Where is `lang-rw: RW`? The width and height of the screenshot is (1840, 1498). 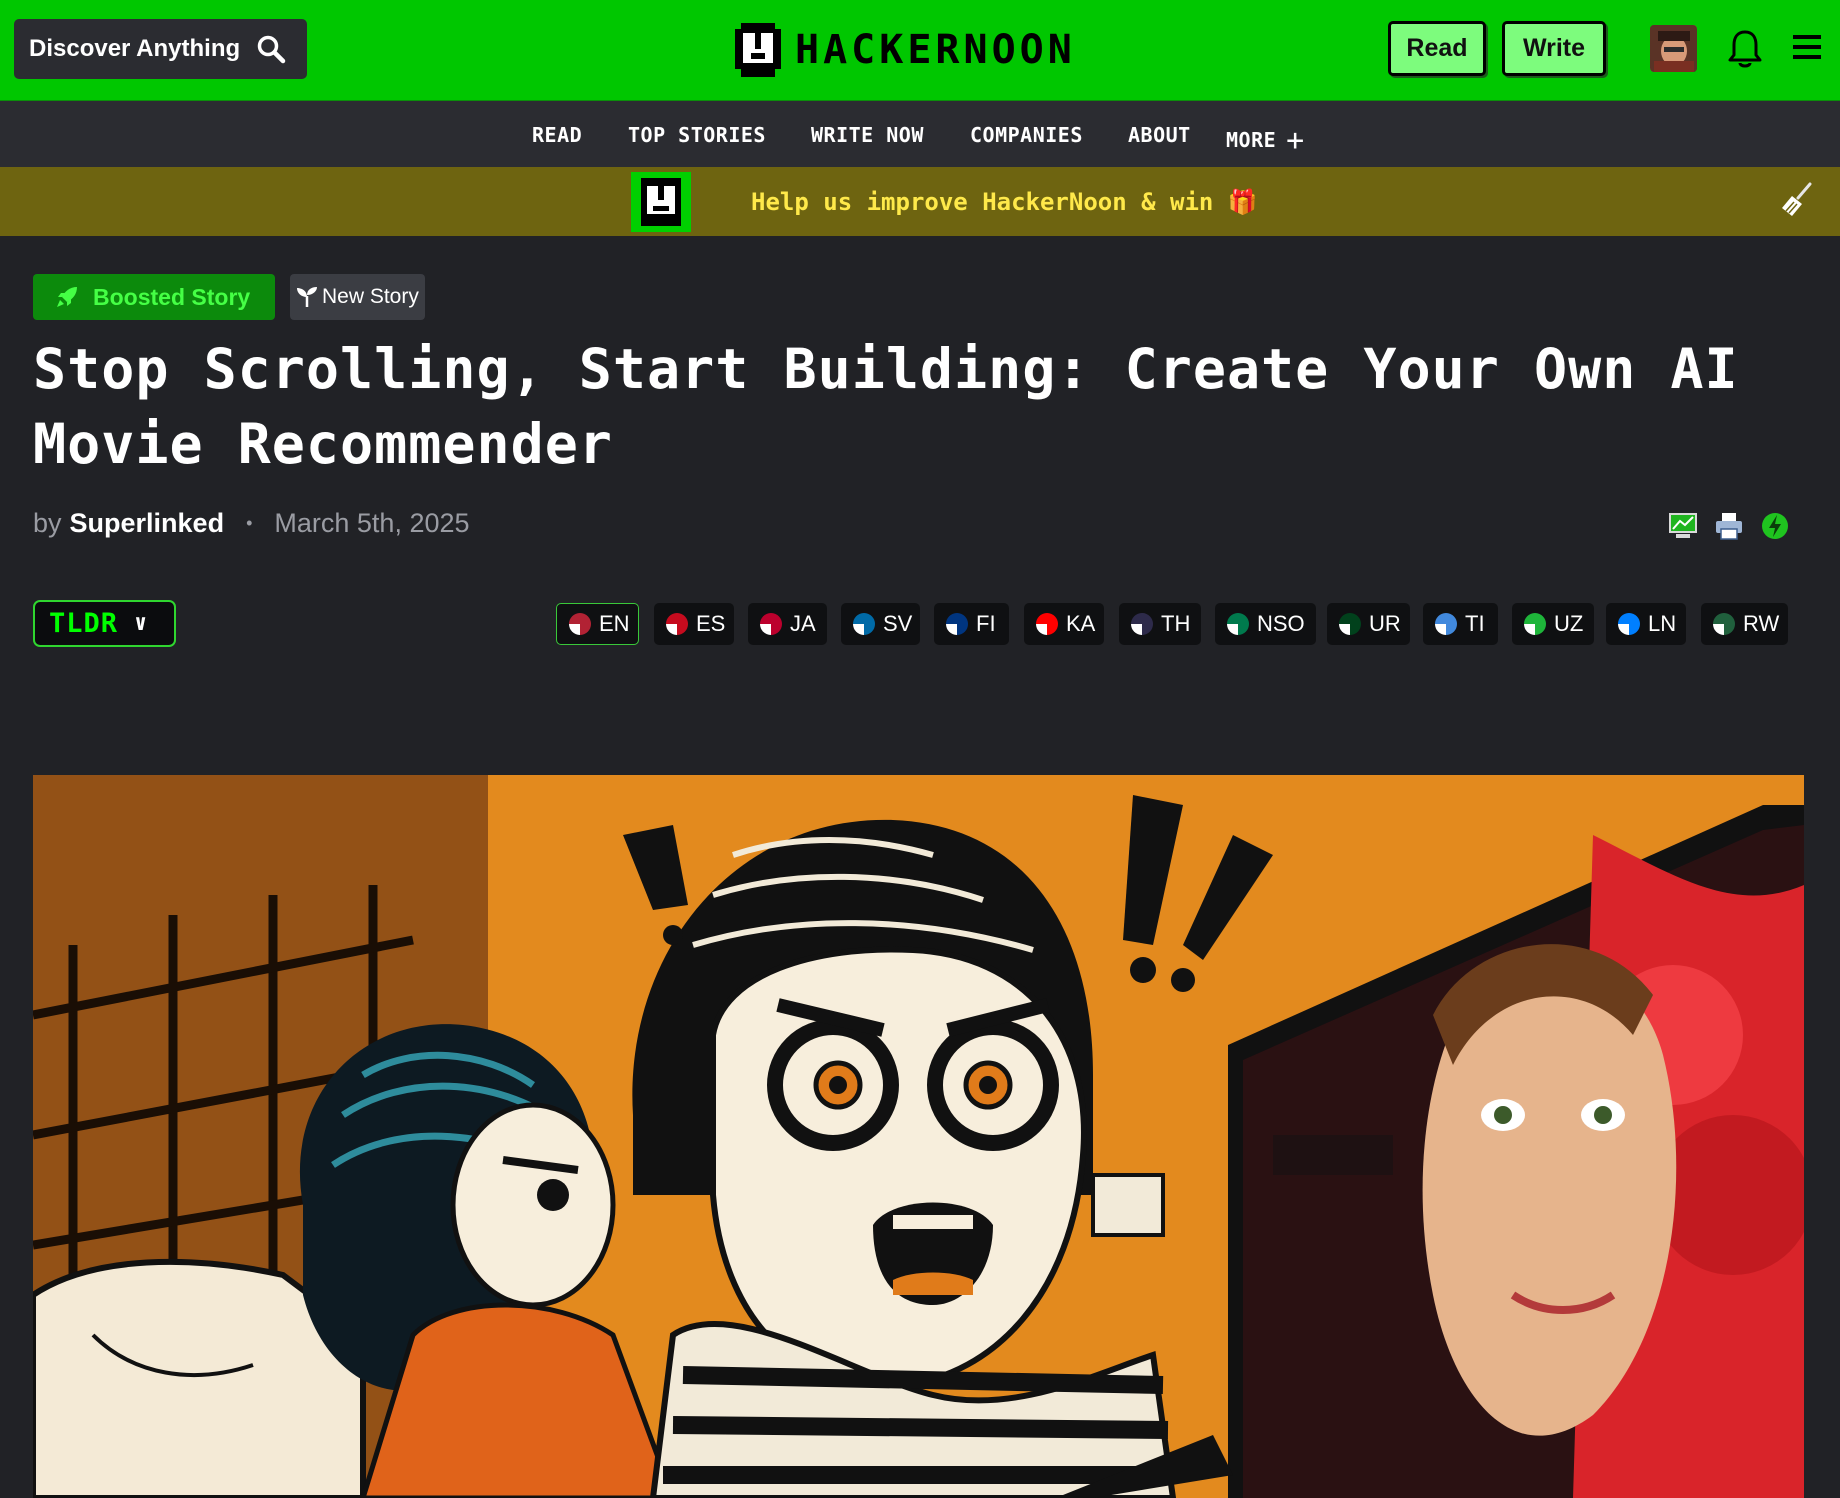
lang-rw: RW is located at coordinates (1744, 624).